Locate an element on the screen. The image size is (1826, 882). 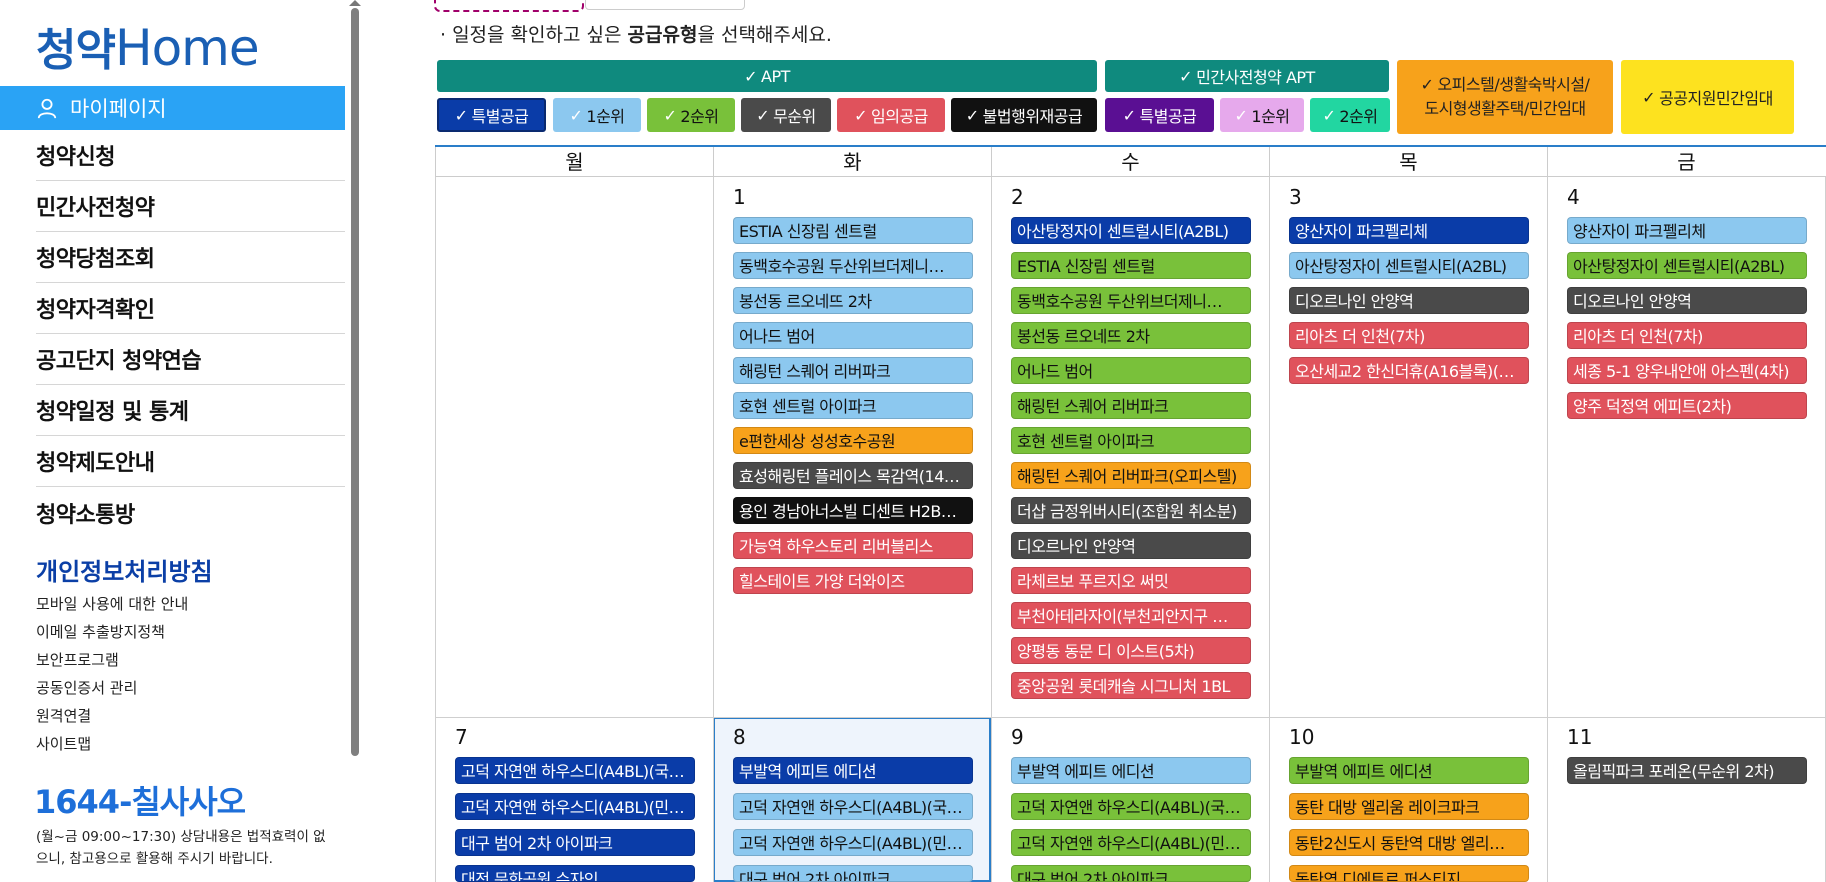
filter-apt-rank2-button: ✓ 2순위 is located at coordinates (691, 115).